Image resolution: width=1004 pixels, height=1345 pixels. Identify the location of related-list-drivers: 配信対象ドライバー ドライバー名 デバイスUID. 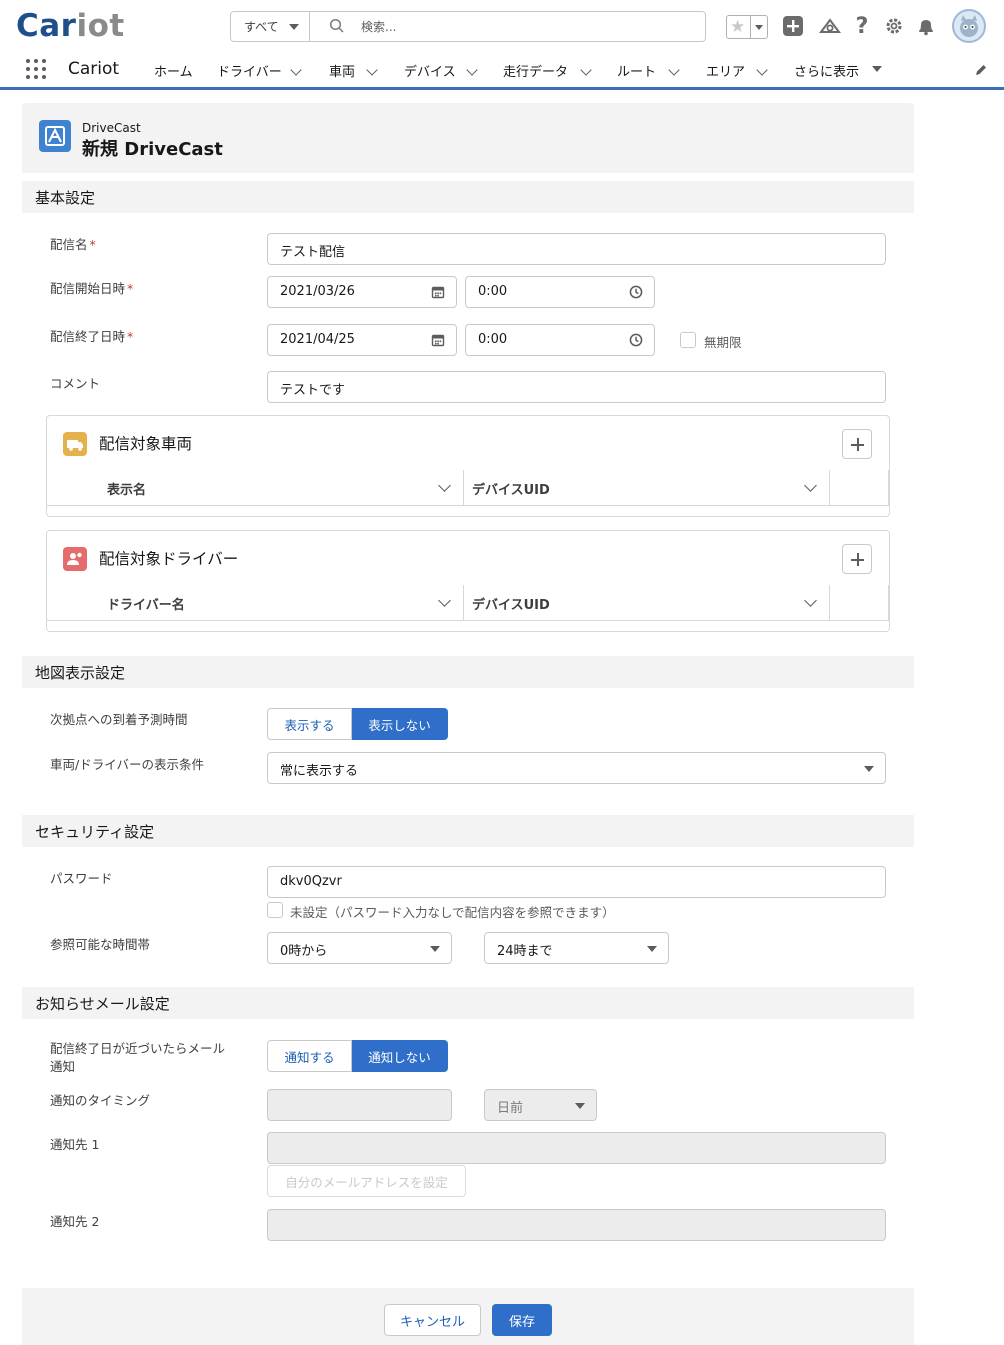
(468, 581).